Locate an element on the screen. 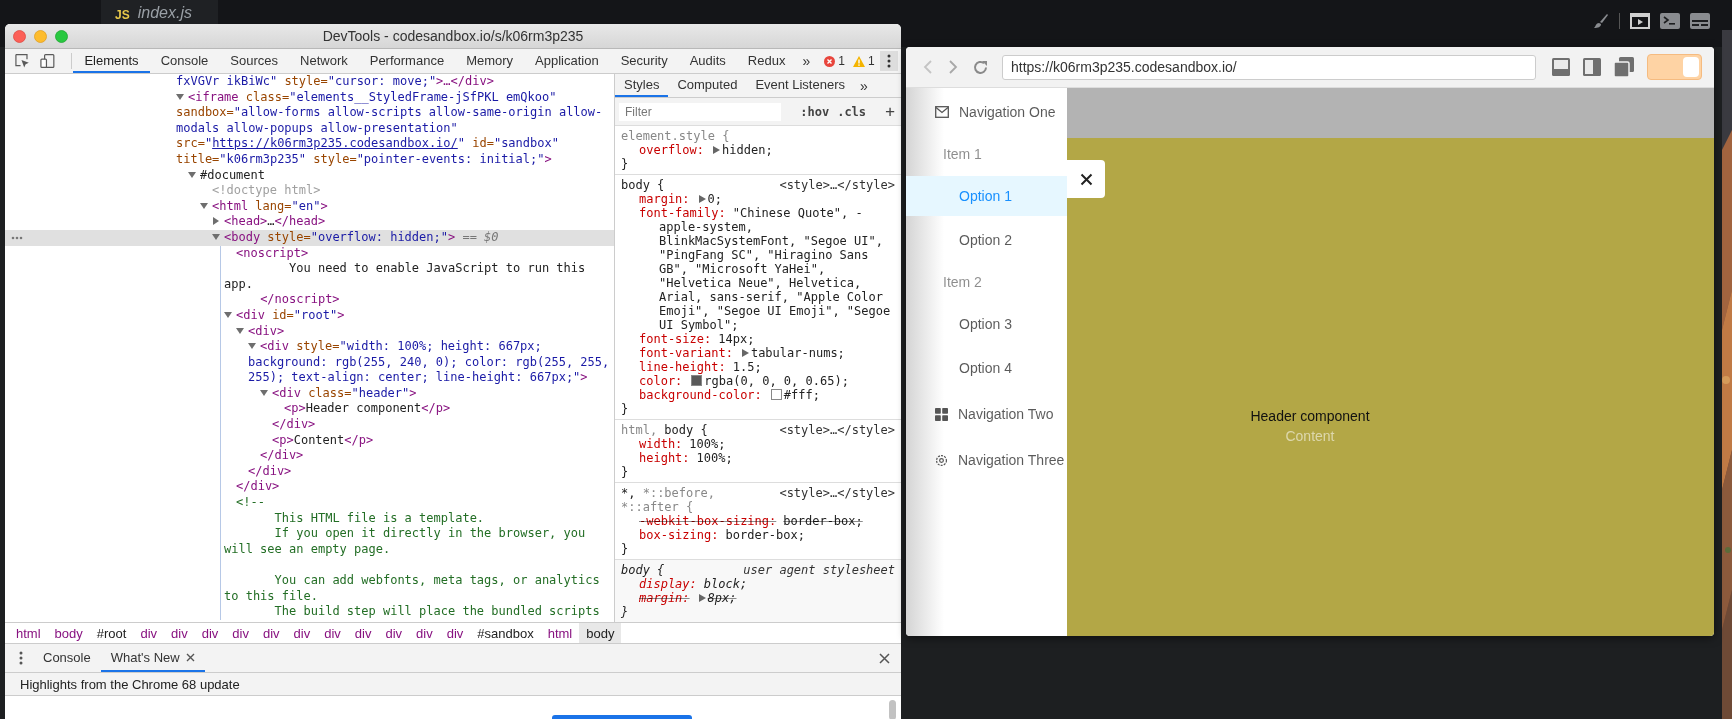 This screenshot has height=719, width=1732. close-button is located at coordinates (1086, 179).